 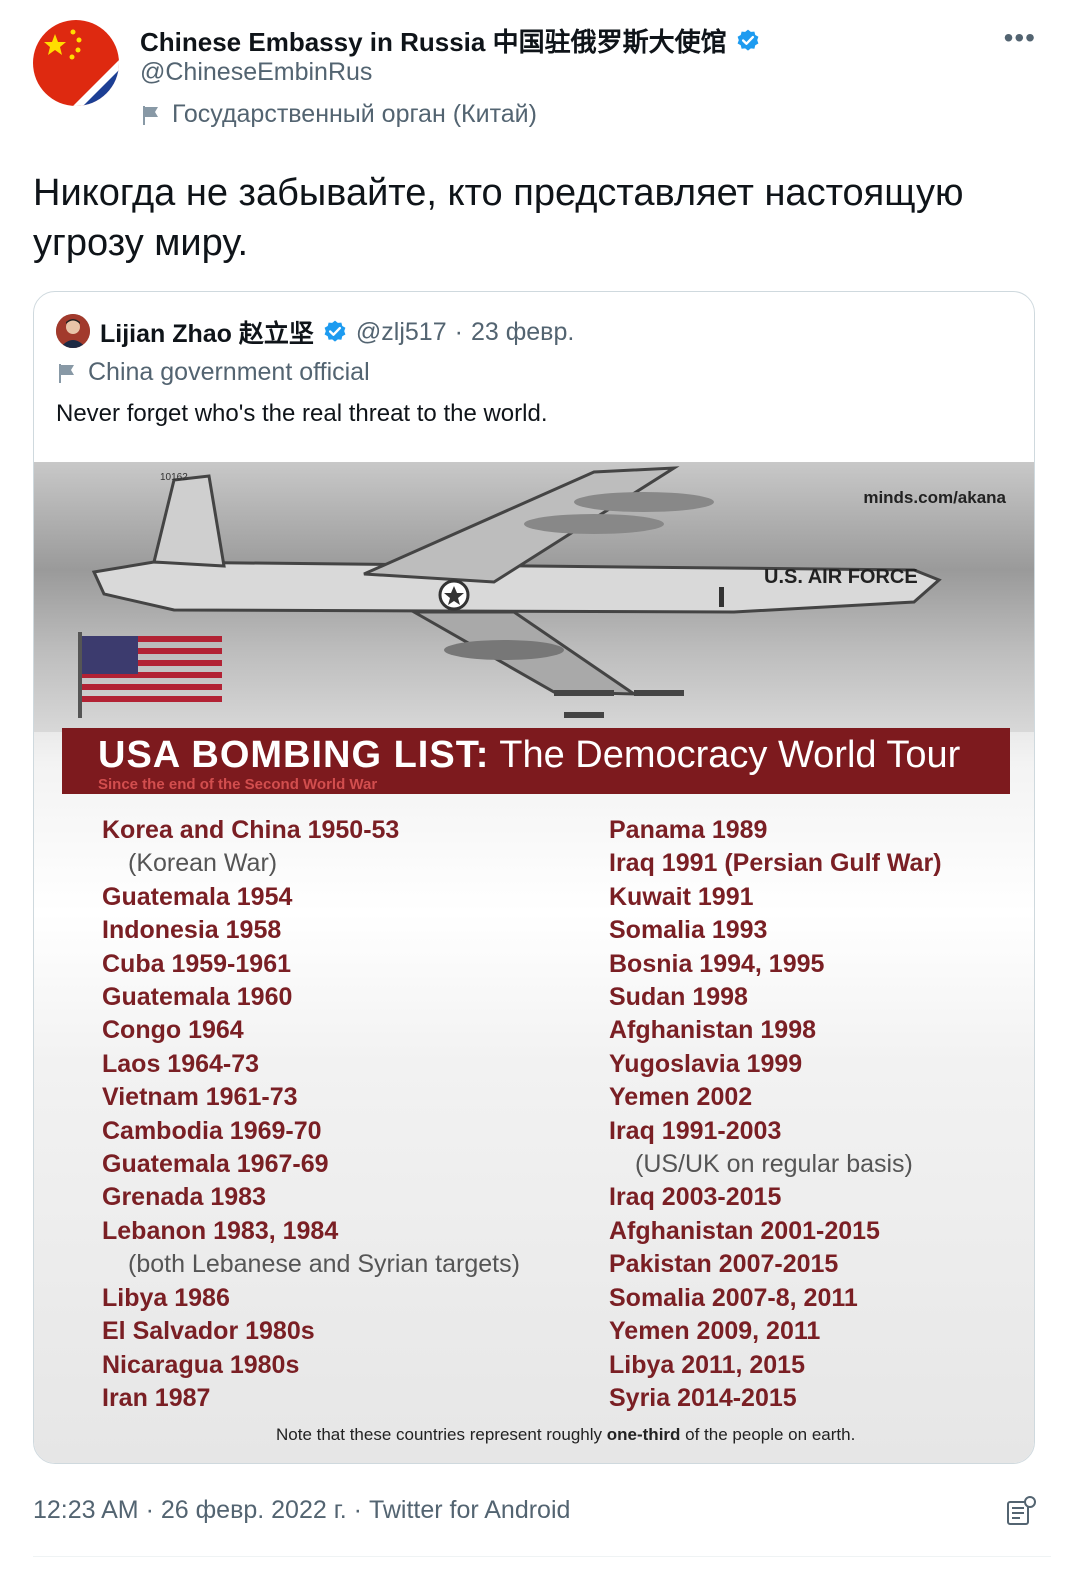 What do you see at coordinates (200, 1097) in the screenshot?
I see `list-item: Vietnam 1961-73` at bounding box center [200, 1097].